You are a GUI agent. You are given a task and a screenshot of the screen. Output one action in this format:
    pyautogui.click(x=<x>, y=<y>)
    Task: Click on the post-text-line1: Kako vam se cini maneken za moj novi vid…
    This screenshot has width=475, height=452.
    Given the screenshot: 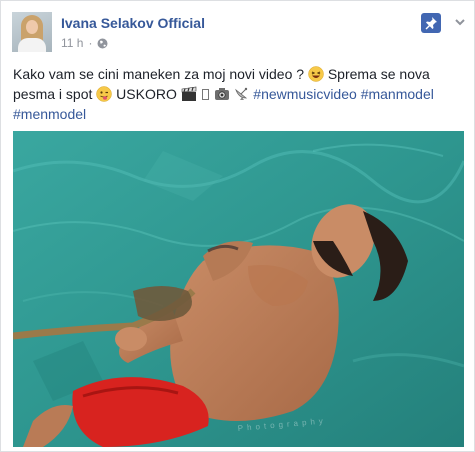 What is the action you would take?
    pyautogui.click(x=159, y=74)
    